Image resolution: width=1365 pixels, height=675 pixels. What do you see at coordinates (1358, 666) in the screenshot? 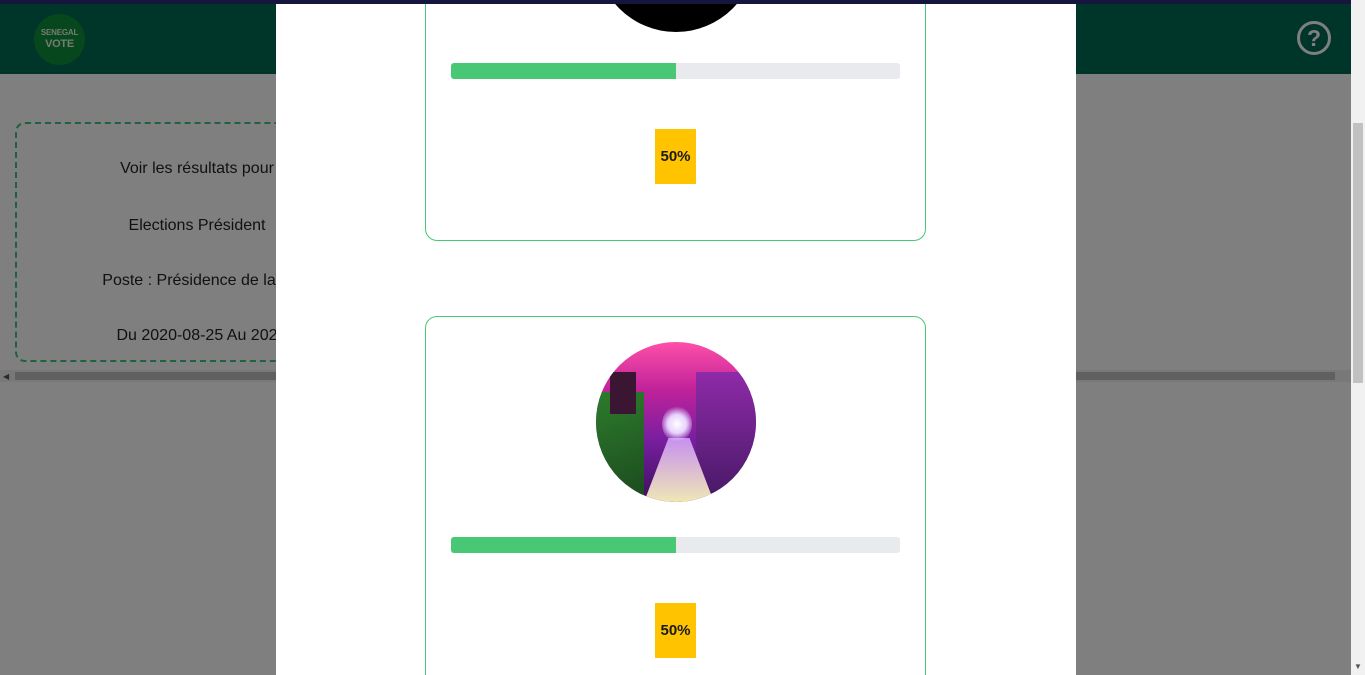
I see `scroll-down-icon: ▼` at bounding box center [1358, 666].